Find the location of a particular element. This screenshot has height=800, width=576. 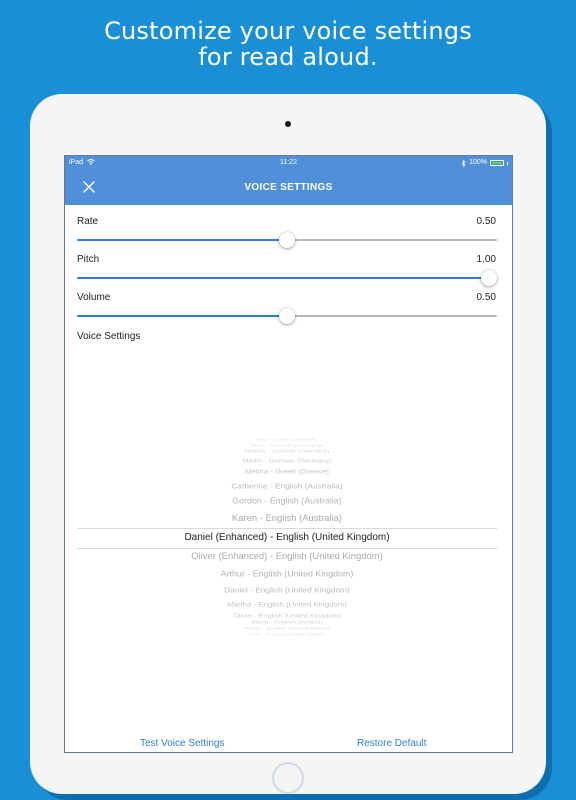

volume-slider-thumb is located at coordinates (287, 316).